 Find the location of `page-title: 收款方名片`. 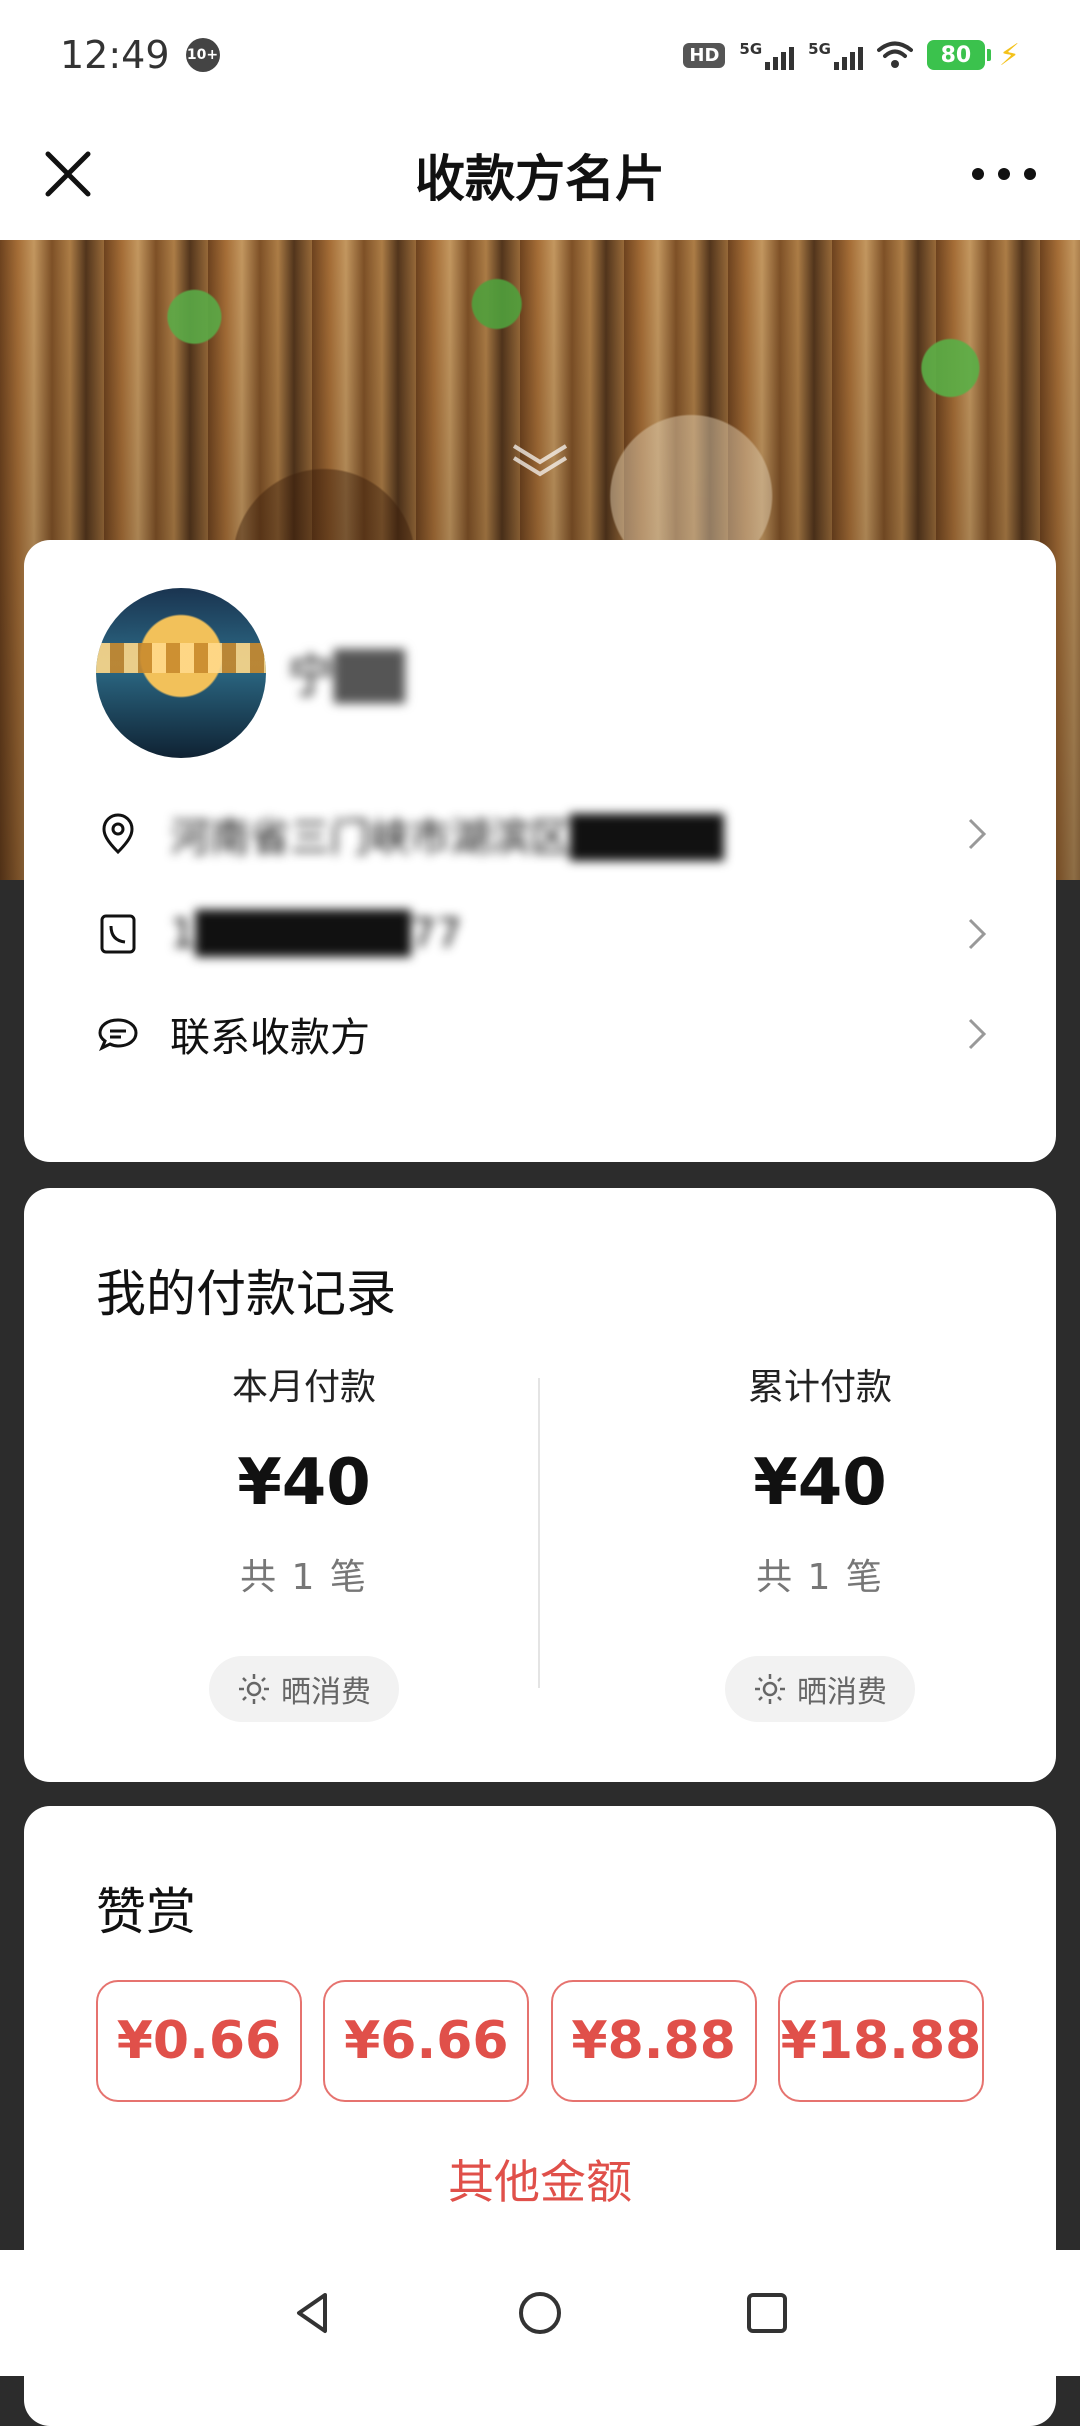

page-title: 收款方名片 is located at coordinates (540, 179).